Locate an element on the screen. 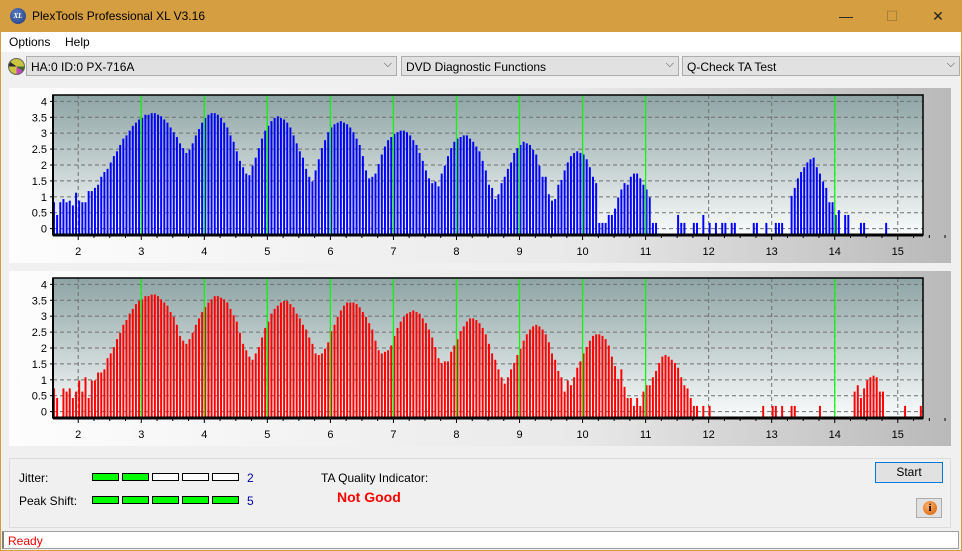 The height and width of the screenshot is (551, 962). drive-select: HA:0 ID:0 PX-716A ⌵ is located at coordinates (211, 66).